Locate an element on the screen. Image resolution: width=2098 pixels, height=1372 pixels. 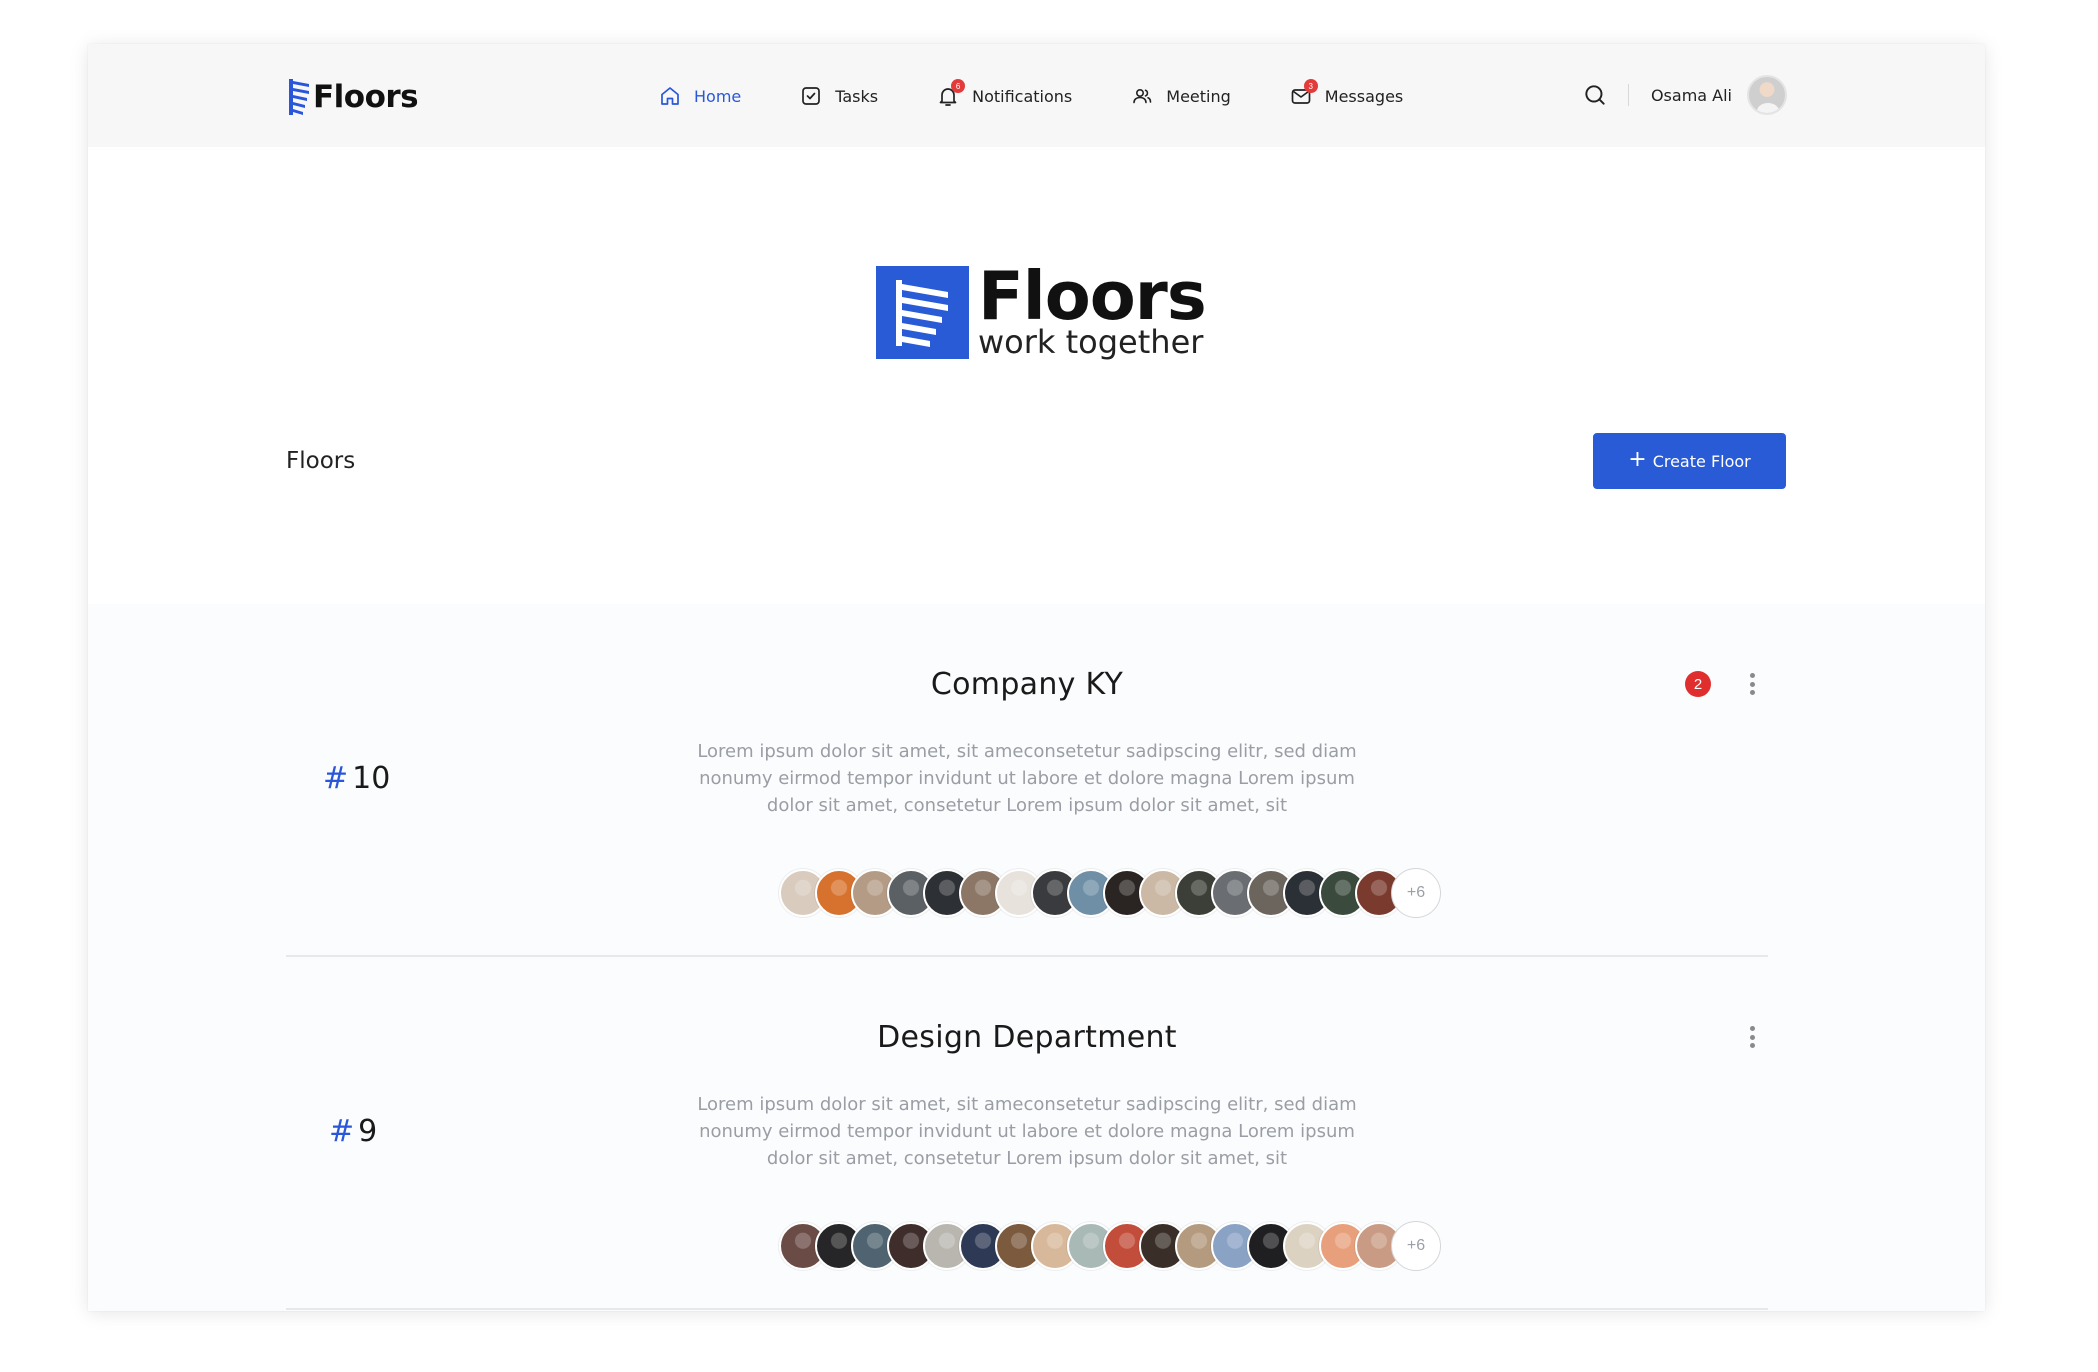
create-floor-label: Create Floor is located at coordinates (1701, 461).